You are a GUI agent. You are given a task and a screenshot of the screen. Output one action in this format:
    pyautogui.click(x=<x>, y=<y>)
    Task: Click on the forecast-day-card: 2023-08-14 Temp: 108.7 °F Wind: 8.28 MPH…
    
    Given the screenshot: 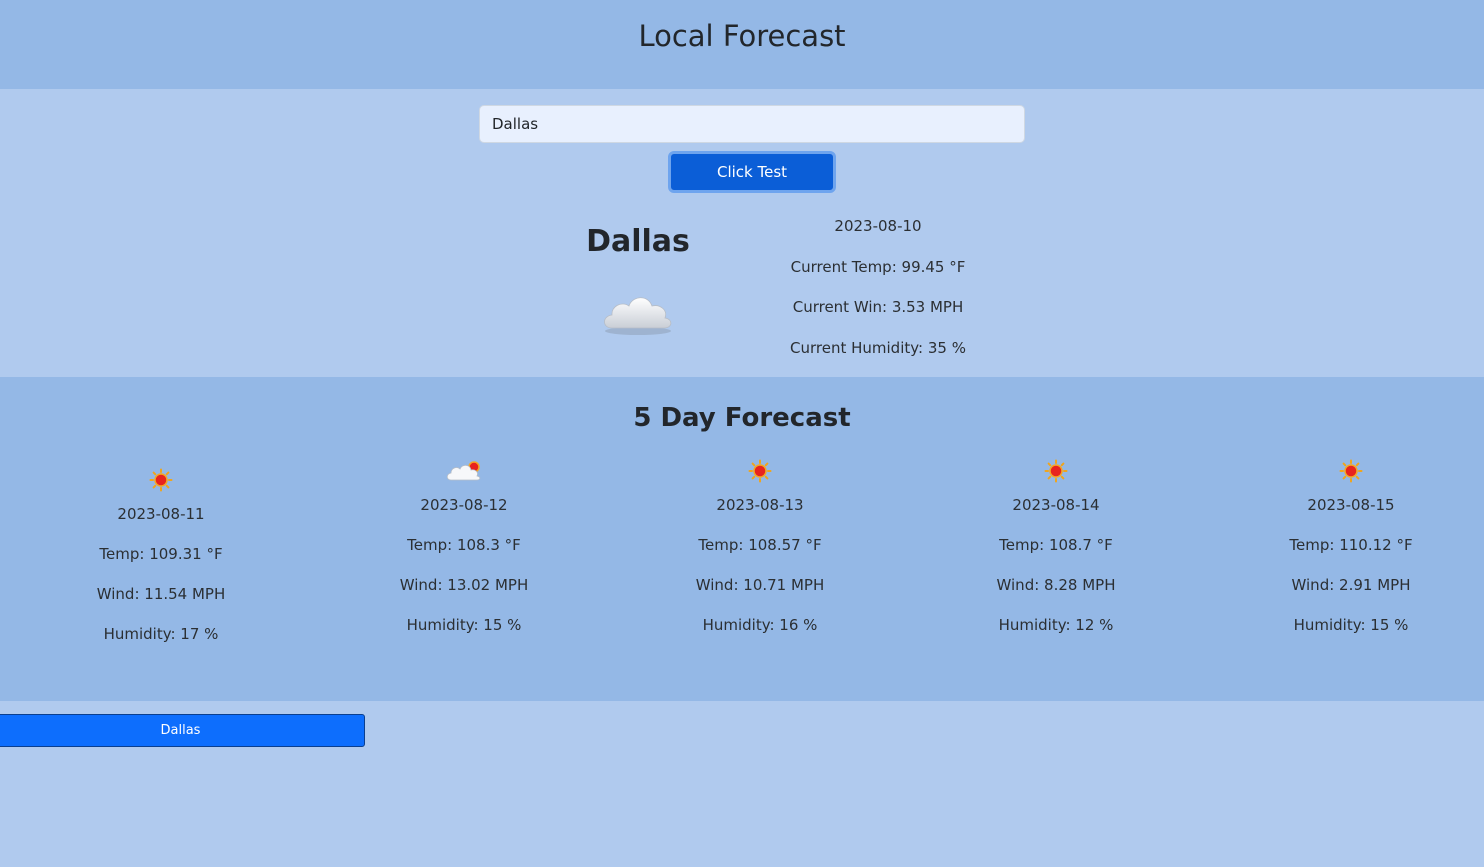 What is the action you would take?
    pyautogui.click(x=1056, y=545)
    